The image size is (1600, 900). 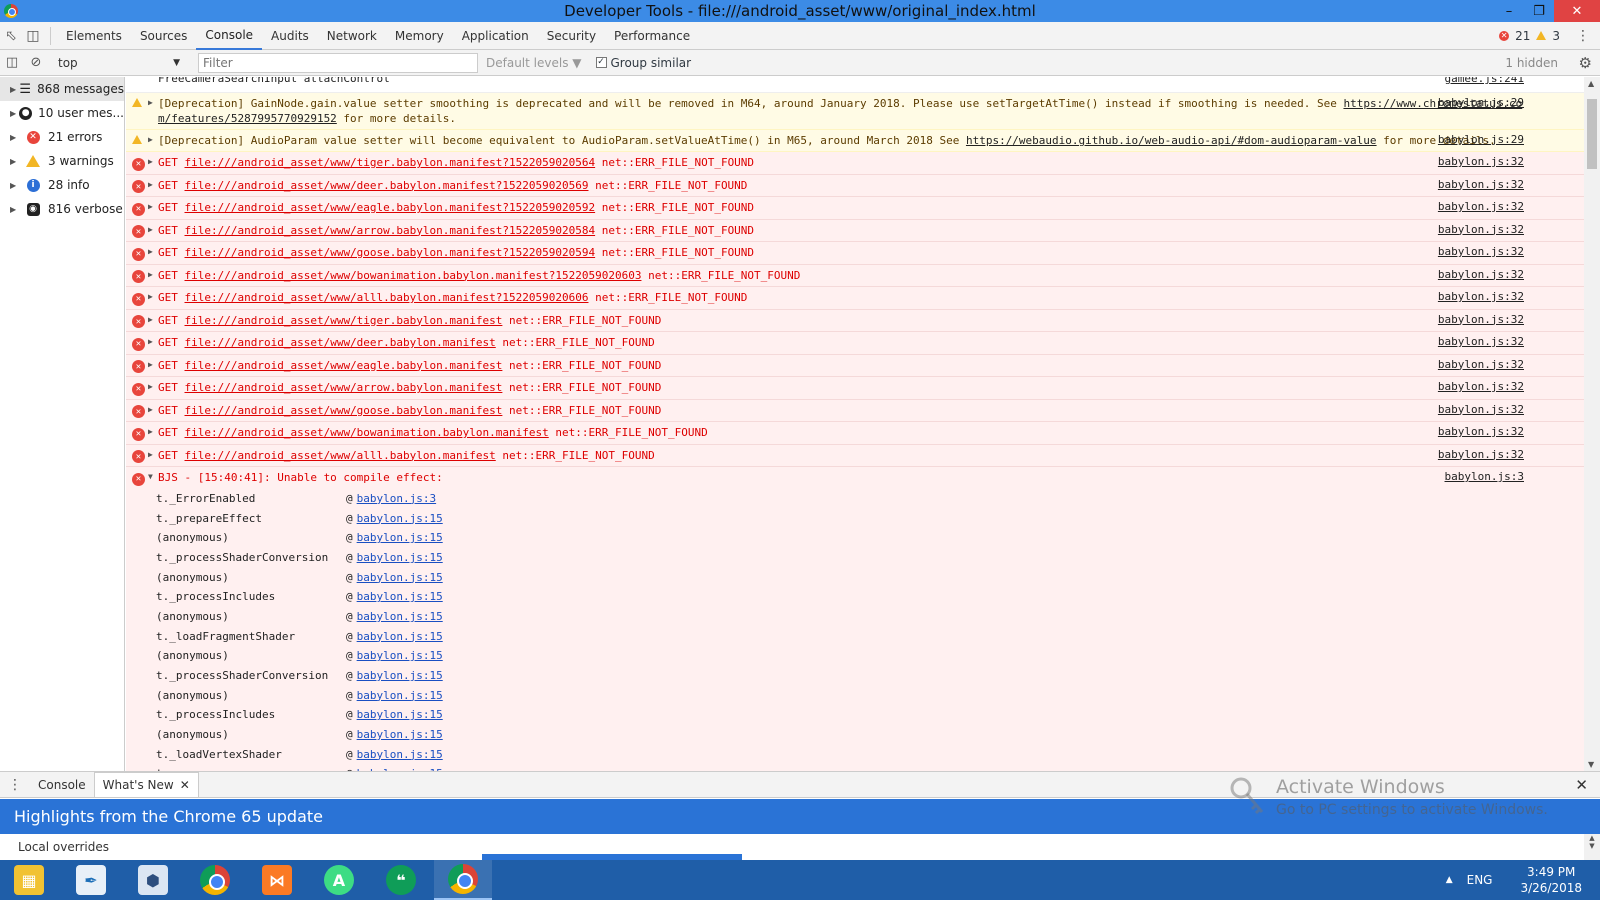 What do you see at coordinates (643, 63) in the screenshot?
I see `group-similar-toggle: ✓ Group similar` at bounding box center [643, 63].